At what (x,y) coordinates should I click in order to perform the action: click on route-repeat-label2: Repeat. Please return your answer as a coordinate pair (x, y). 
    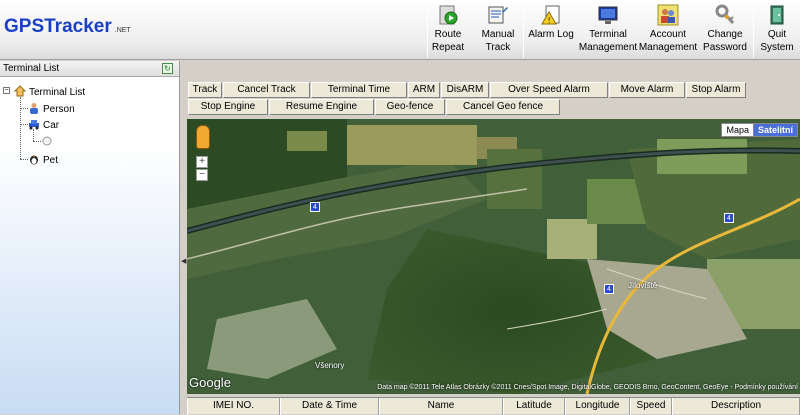
    Looking at the image, I should click on (448, 47).